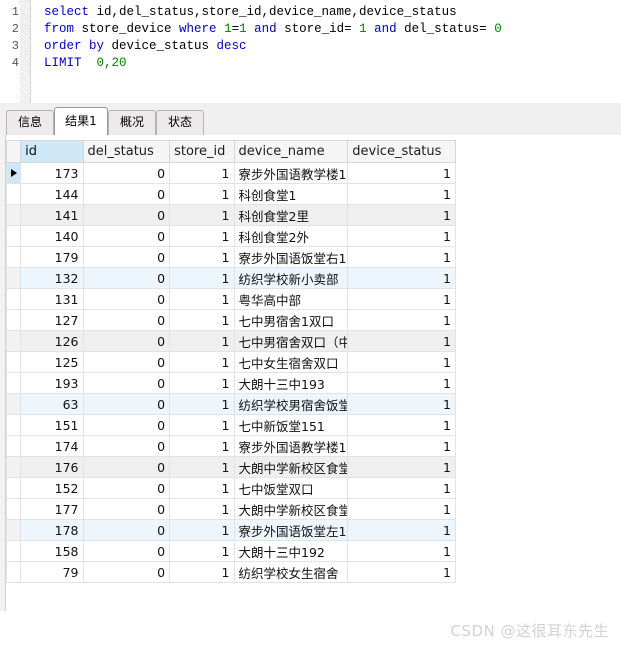 This screenshot has height=655, width=621. Describe the element at coordinates (52, 530) in the screenshot. I see `cell-id: 178` at that location.